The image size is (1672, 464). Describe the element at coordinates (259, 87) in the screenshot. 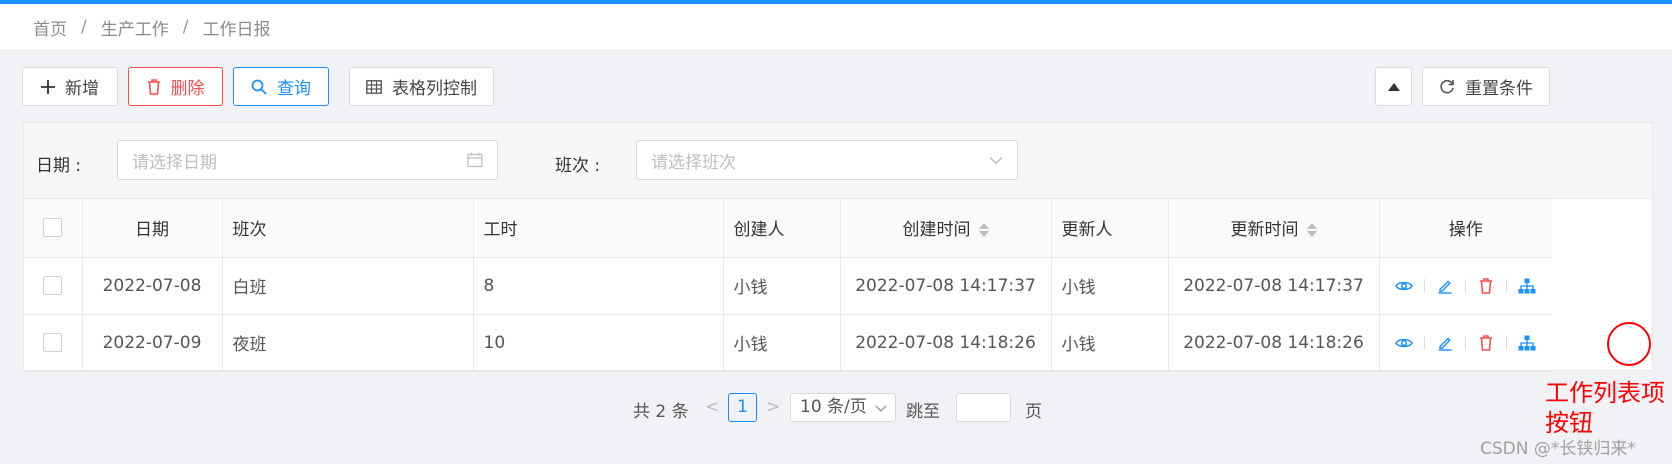

I see `search-icon` at that location.